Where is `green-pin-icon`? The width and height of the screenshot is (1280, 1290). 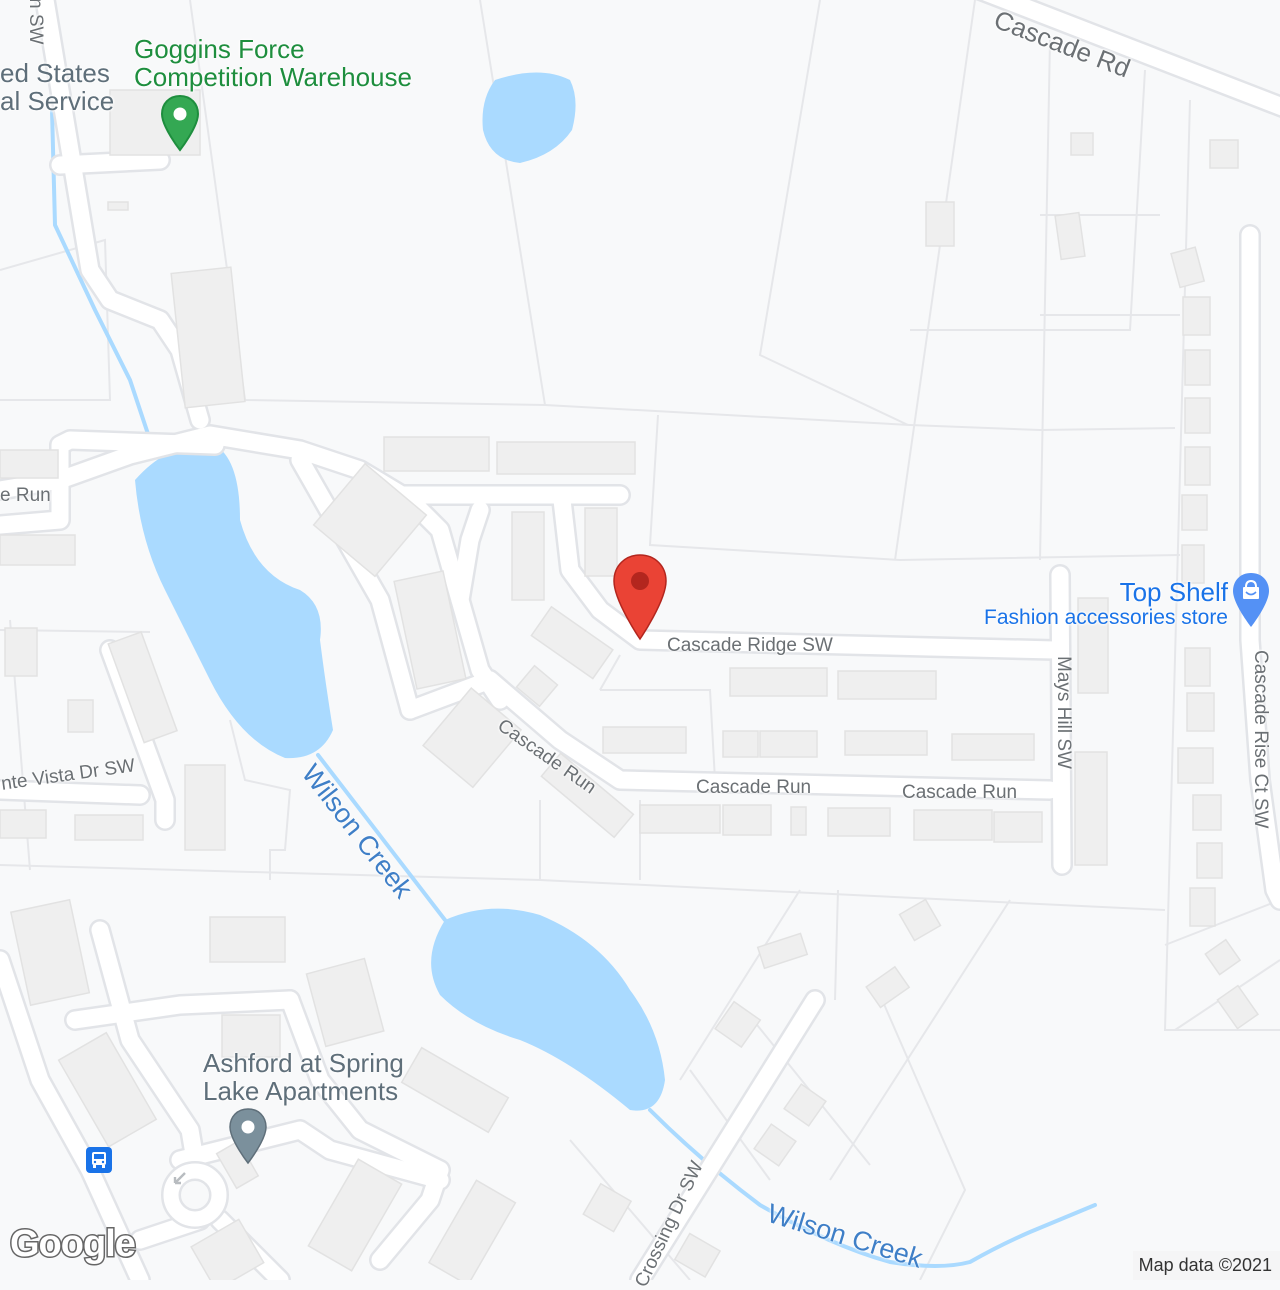
green-pin-icon is located at coordinates (180, 123).